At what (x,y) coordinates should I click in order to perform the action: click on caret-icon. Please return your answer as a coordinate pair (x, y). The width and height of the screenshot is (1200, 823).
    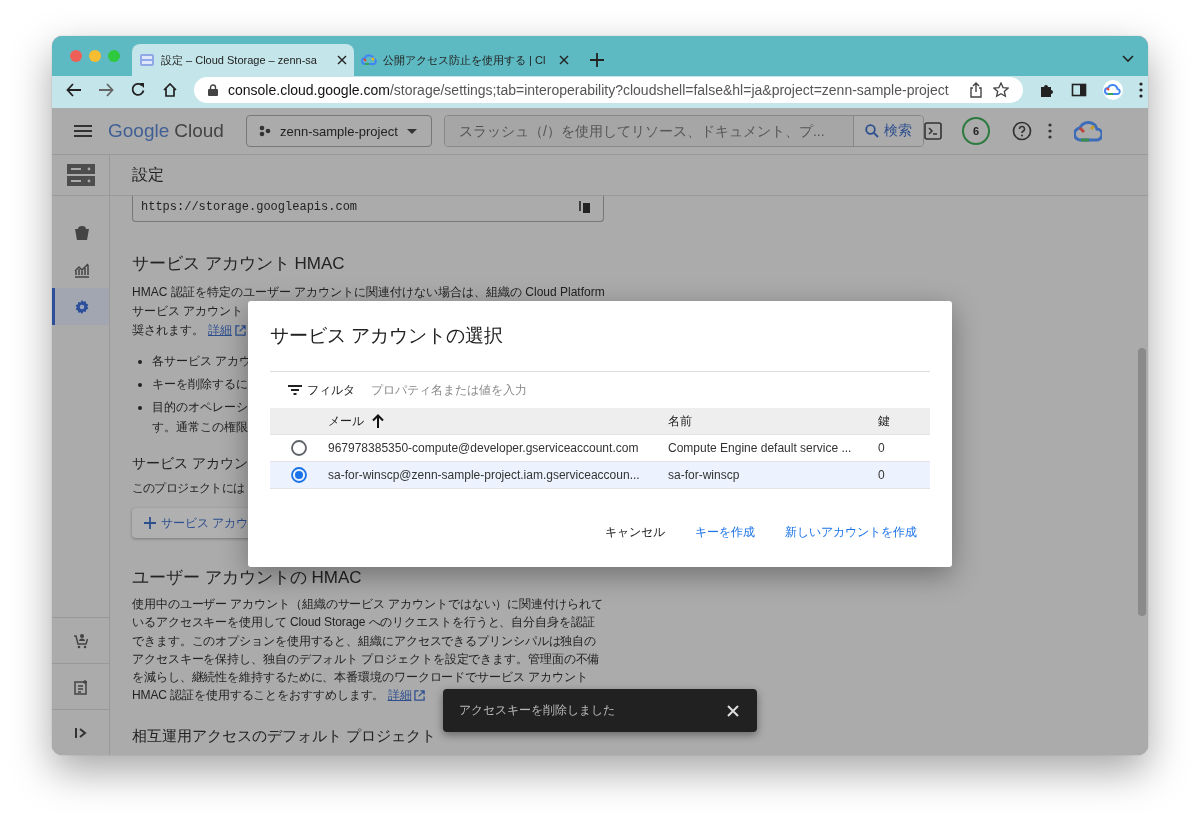
    Looking at the image, I should click on (411, 131).